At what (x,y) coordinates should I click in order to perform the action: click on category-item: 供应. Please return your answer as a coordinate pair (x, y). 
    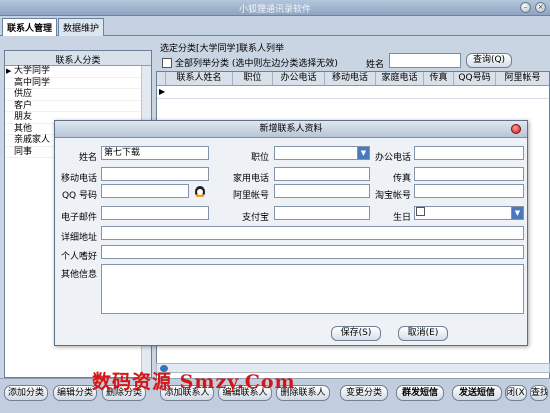
    Looking at the image, I should click on (78, 95).